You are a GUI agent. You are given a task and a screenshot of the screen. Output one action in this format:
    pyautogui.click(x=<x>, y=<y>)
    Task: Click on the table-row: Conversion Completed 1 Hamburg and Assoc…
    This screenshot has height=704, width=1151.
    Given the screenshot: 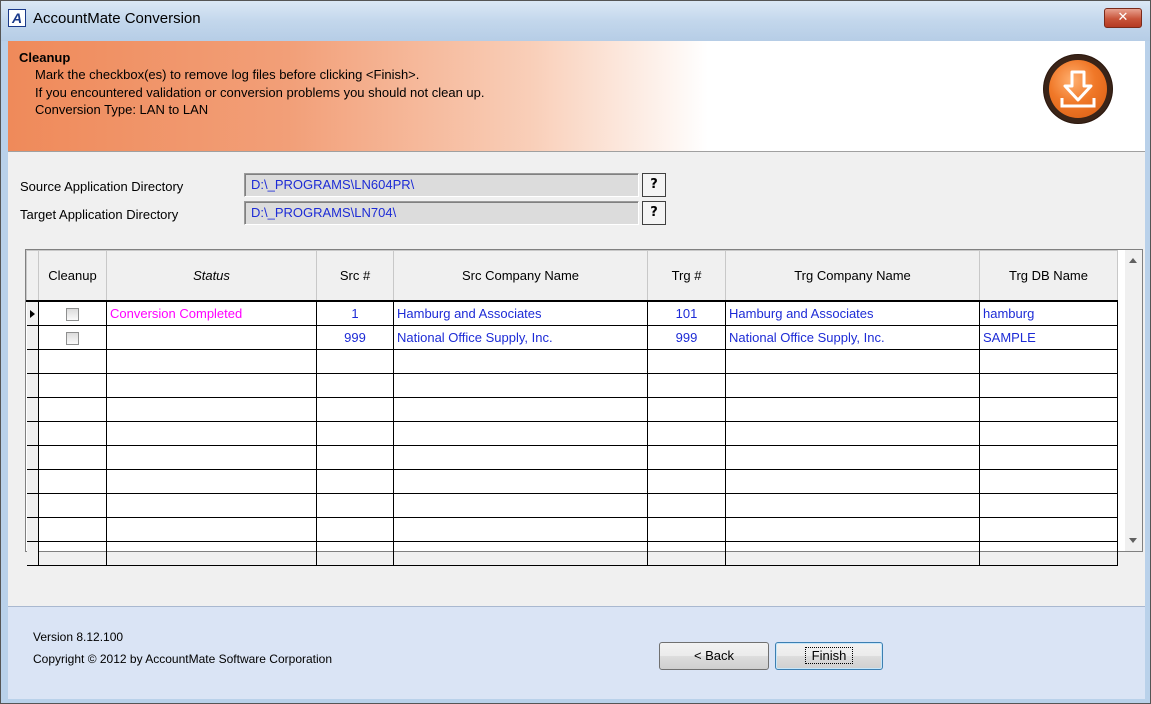 What is the action you would take?
    pyautogui.click(x=572, y=313)
    